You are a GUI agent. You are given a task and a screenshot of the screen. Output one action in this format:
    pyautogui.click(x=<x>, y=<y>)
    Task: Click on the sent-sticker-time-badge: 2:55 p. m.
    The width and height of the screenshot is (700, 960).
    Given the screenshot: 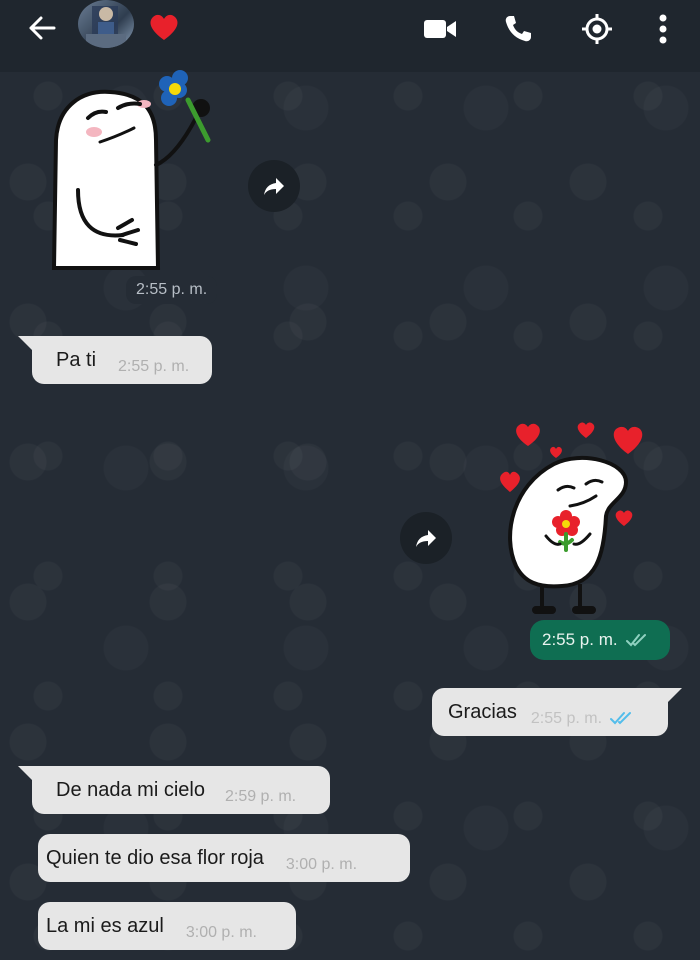 What is the action you would take?
    pyautogui.click(x=600, y=640)
    